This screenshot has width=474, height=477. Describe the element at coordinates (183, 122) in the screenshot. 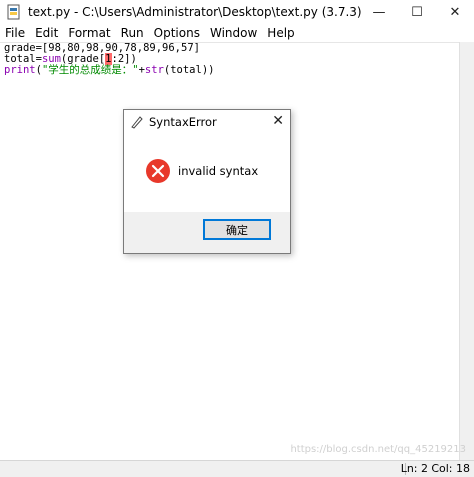

I see `dialog-title: SyntaxError` at that location.